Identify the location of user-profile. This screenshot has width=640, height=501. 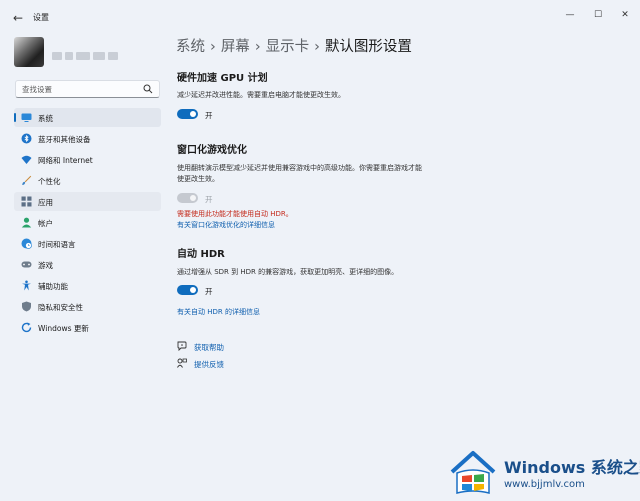
(89, 52).